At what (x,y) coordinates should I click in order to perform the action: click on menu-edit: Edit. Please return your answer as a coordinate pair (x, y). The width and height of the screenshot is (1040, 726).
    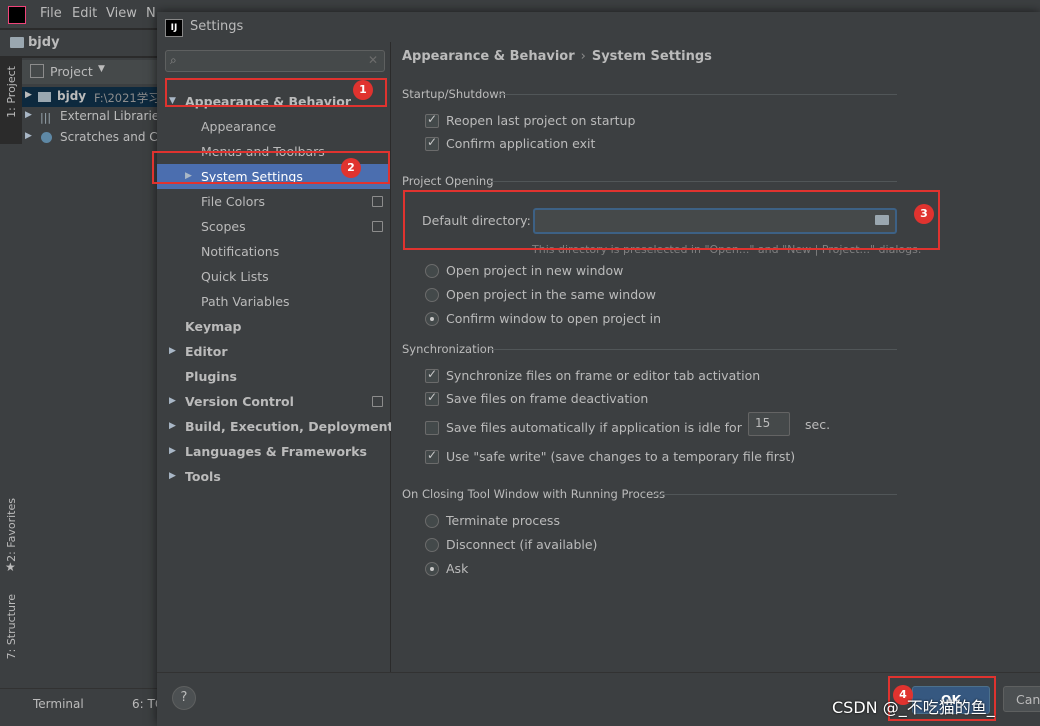
    Looking at the image, I should click on (84, 13).